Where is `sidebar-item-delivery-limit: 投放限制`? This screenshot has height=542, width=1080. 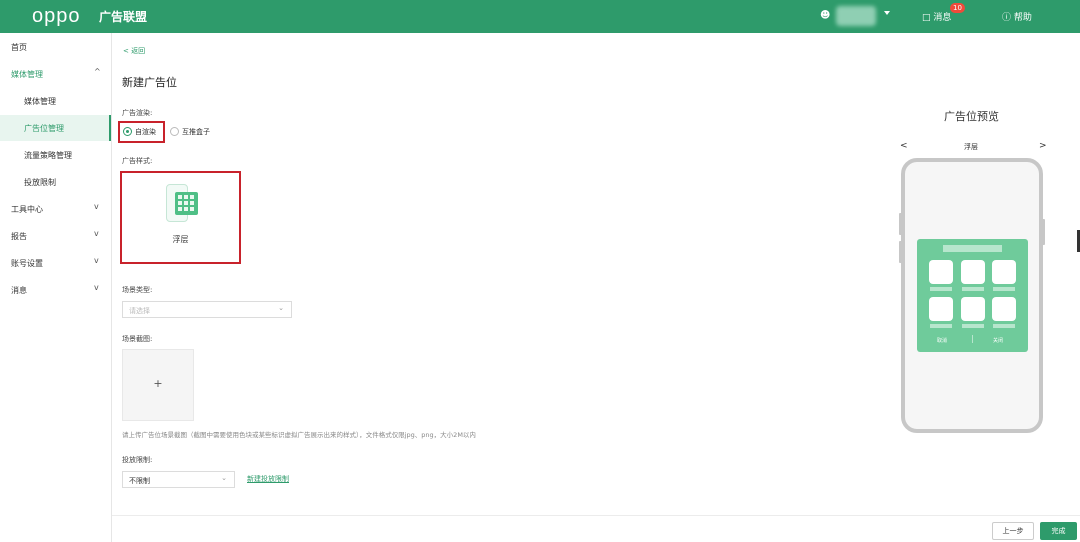 sidebar-item-delivery-limit: 投放限制 is located at coordinates (55, 182).